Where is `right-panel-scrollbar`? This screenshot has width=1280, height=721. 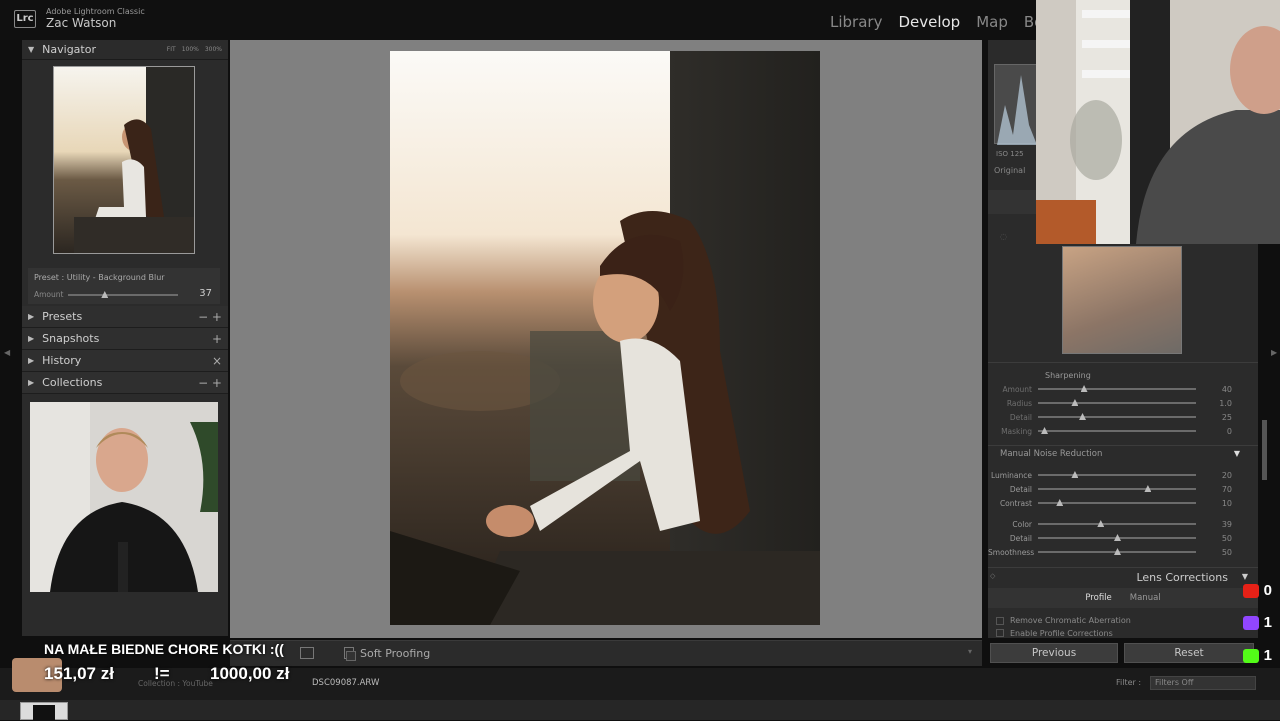 right-panel-scrollbar is located at coordinates (1264, 450).